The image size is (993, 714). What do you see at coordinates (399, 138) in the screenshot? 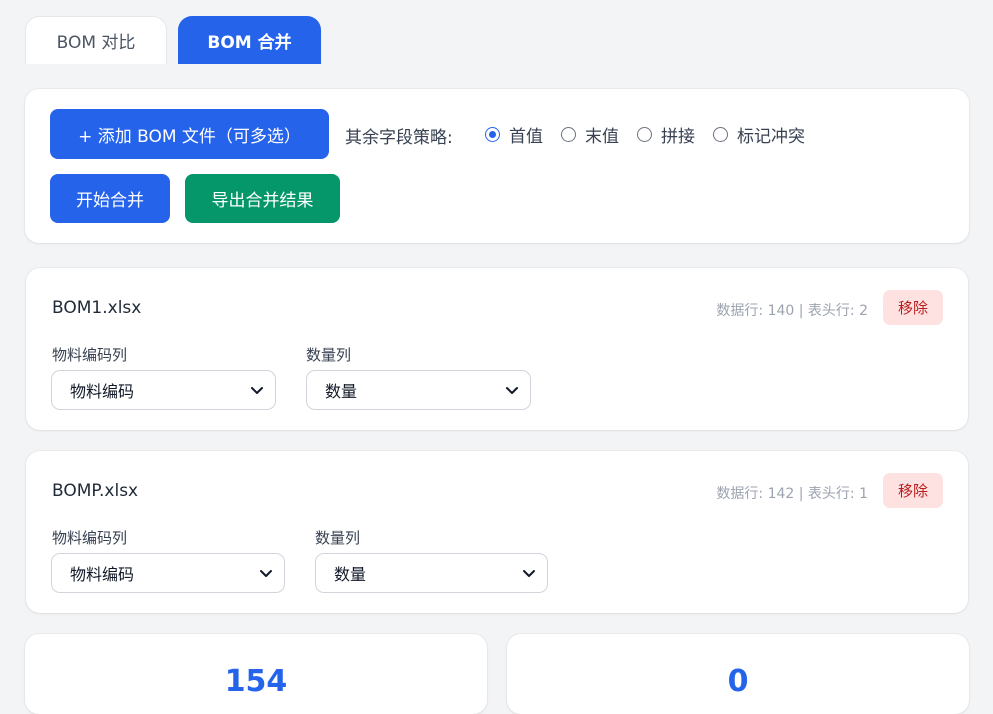
I see `strategy-label: 其余字段策略:` at bounding box center [399, 138].